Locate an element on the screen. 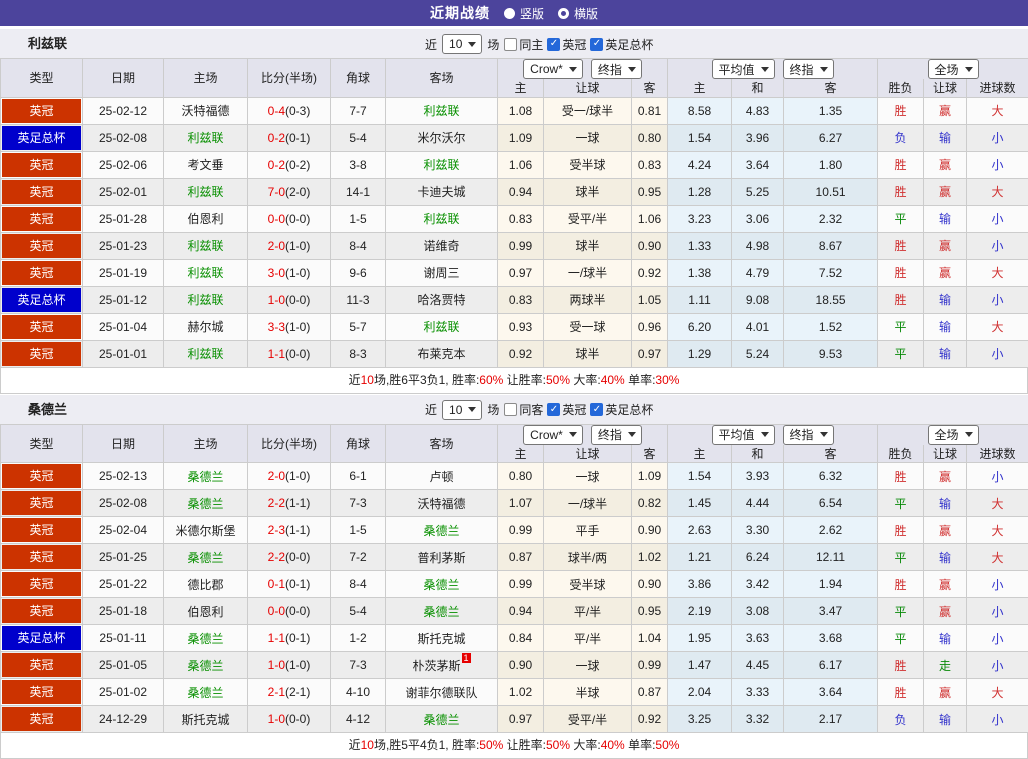  euro-draw-odds: 4.45 is located at coordinates (758, 665).